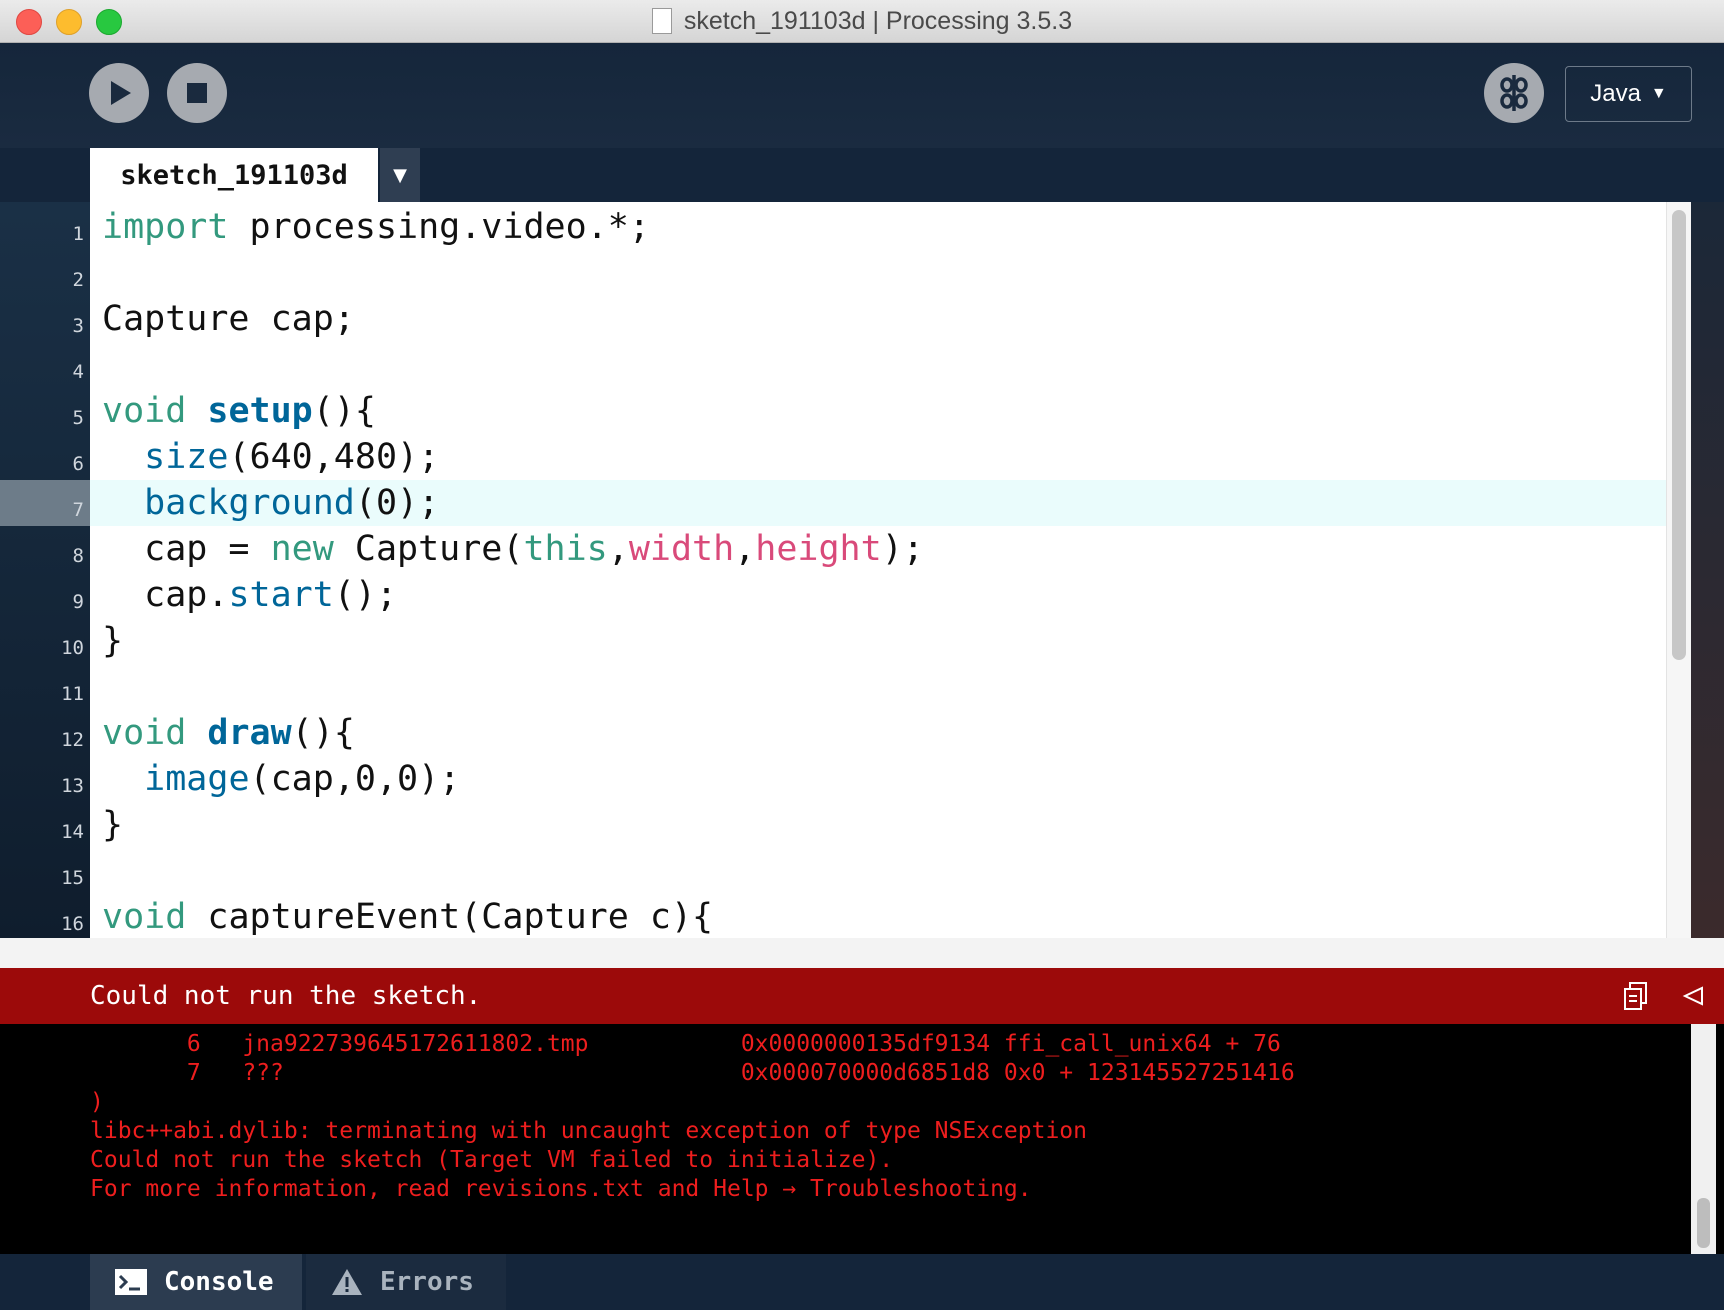 The width and height of the screenshot is (1724, 1310). I want to click on line-number: 7, so click(45, 503).